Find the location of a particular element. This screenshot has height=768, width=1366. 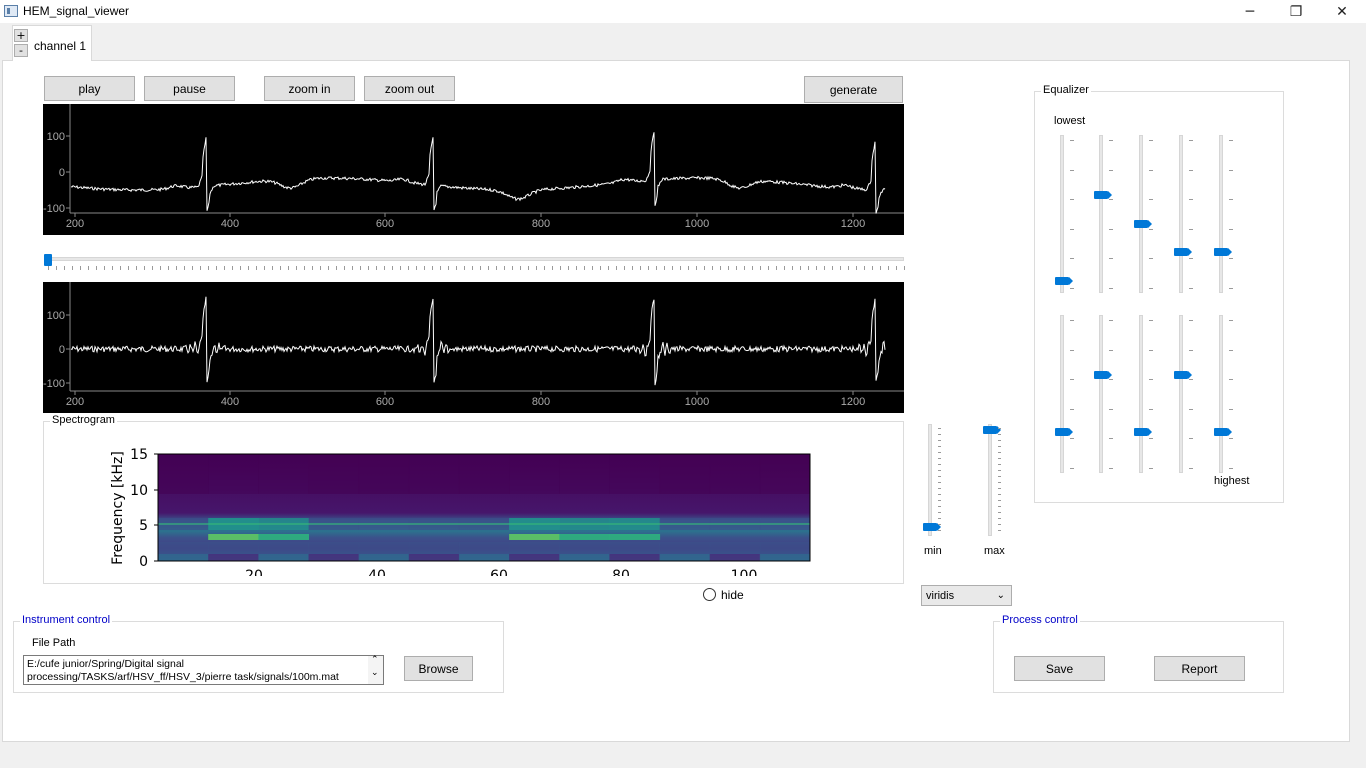

eq-band-4-handle is located at coordinates (1183, 252).